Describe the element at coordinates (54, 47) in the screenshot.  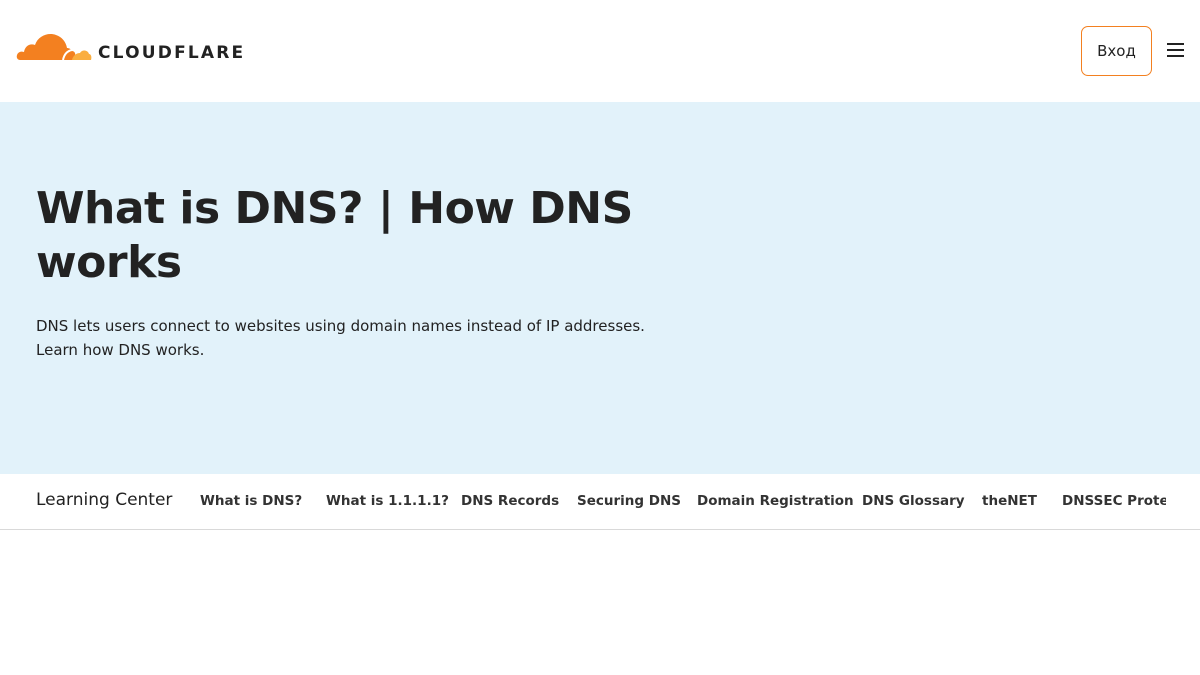
I see `cloud-logo-icon` at that location.